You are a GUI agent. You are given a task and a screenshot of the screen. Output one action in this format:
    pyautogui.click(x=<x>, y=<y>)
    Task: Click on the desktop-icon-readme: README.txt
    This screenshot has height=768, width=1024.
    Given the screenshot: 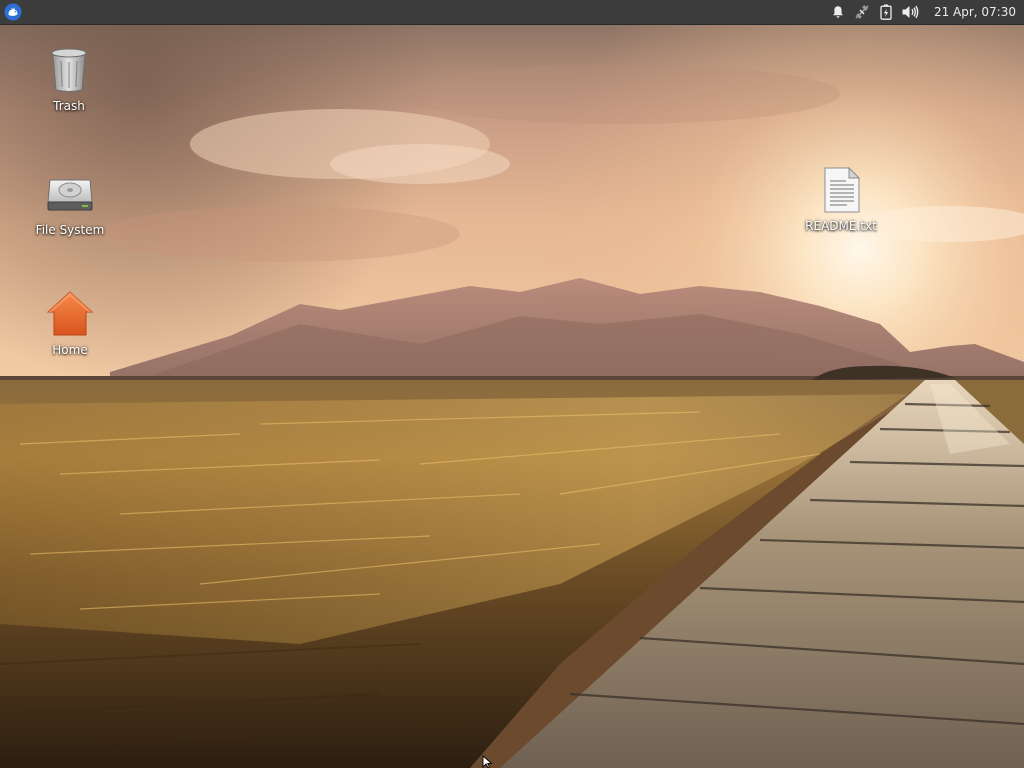 What is the action you would take?
    pyautogui.click(x=841, y=199)
    